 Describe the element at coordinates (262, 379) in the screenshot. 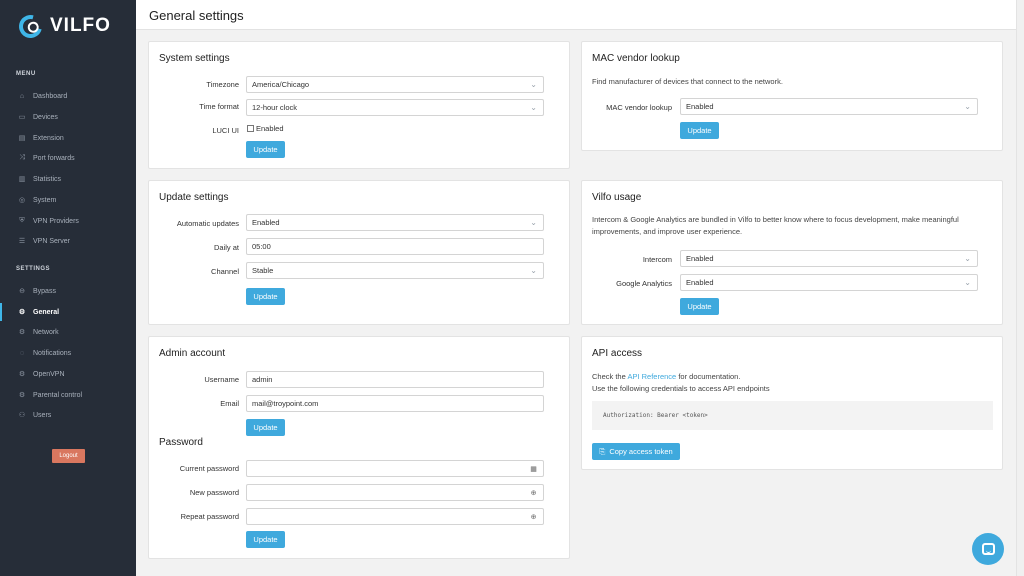

I see `username-value: admin` at that location.